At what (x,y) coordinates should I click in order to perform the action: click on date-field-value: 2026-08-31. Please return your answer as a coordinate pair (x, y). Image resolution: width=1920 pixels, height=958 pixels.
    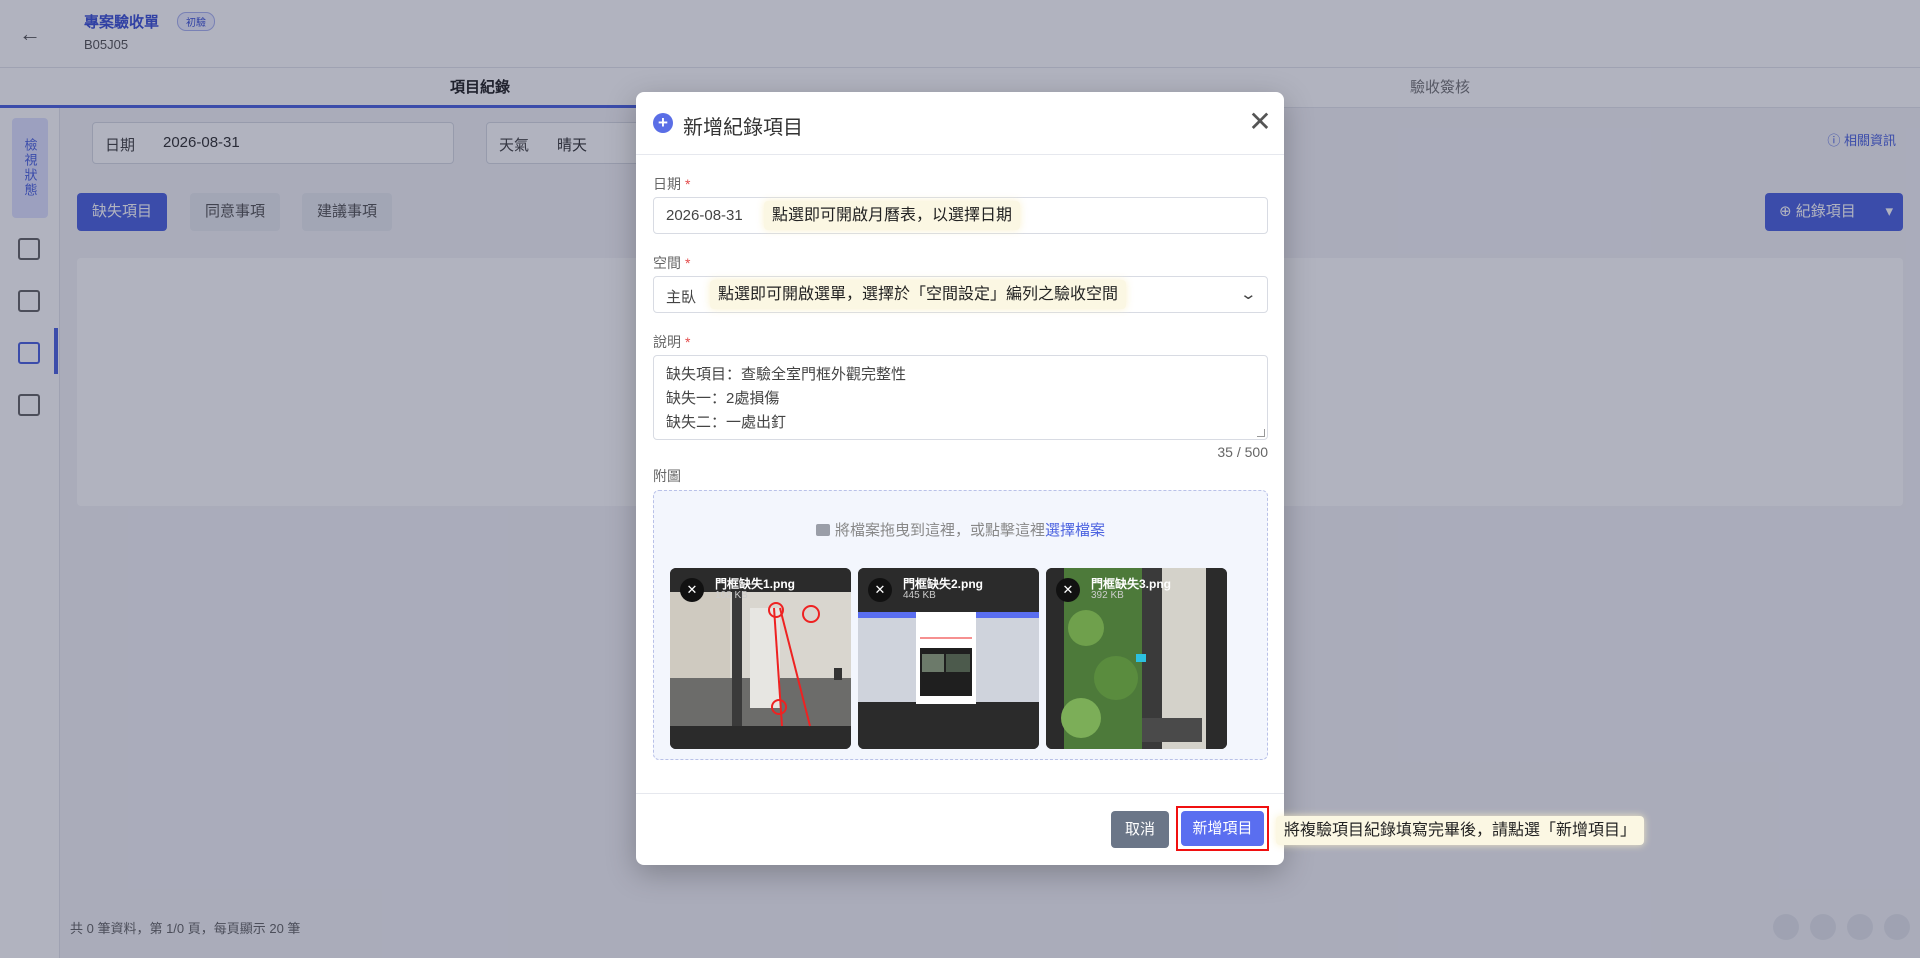
    Looking at the image, I should click on (704, 215).